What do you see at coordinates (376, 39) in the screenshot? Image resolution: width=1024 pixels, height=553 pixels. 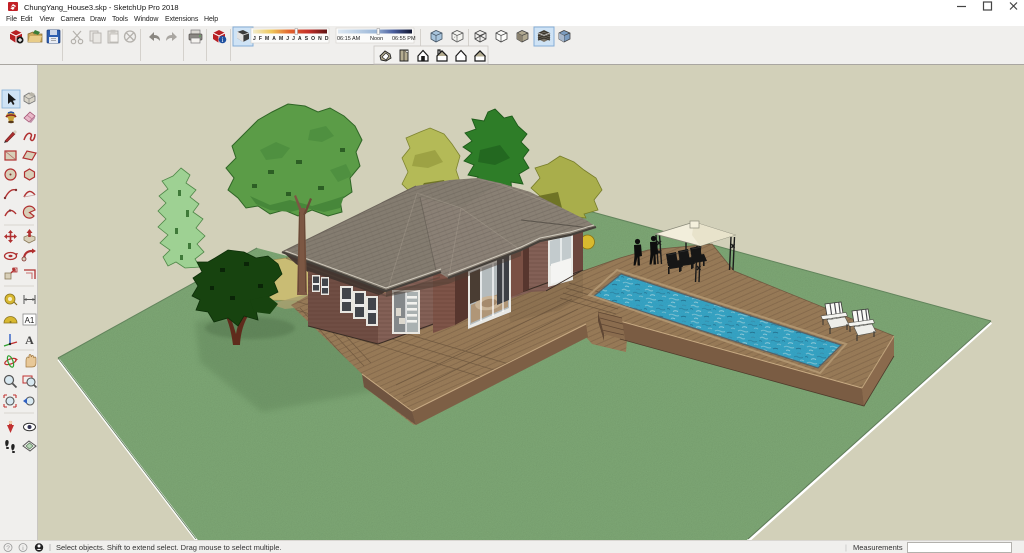 I see `svg-text: Noon` at bounding box center [376, 39].